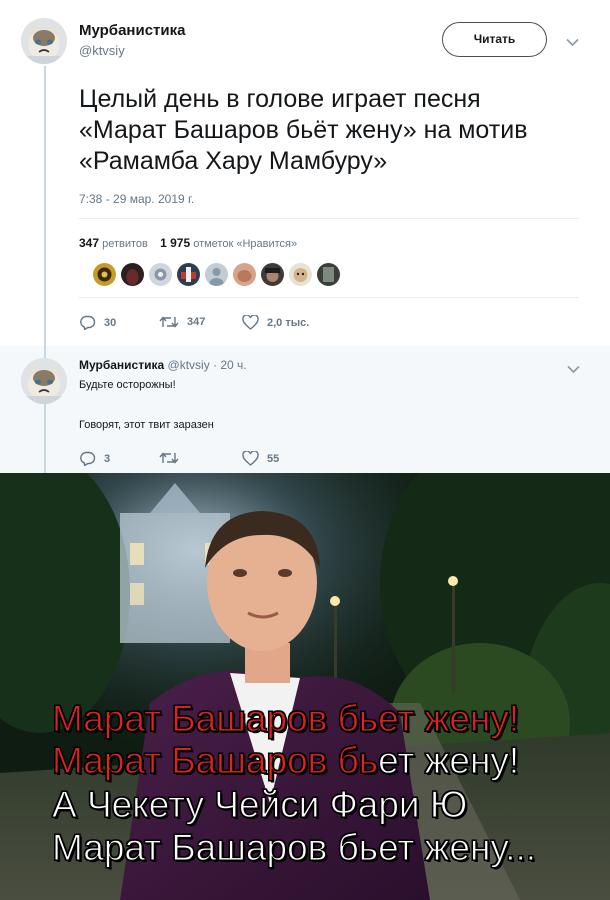 The width and height of the screenshot is (610, 900). What do you see at coordinates (207, 365) in the screenshot?
I see `handle-and-time: @ktvsiy · 20 ч.` at bounding box center [207, 365].